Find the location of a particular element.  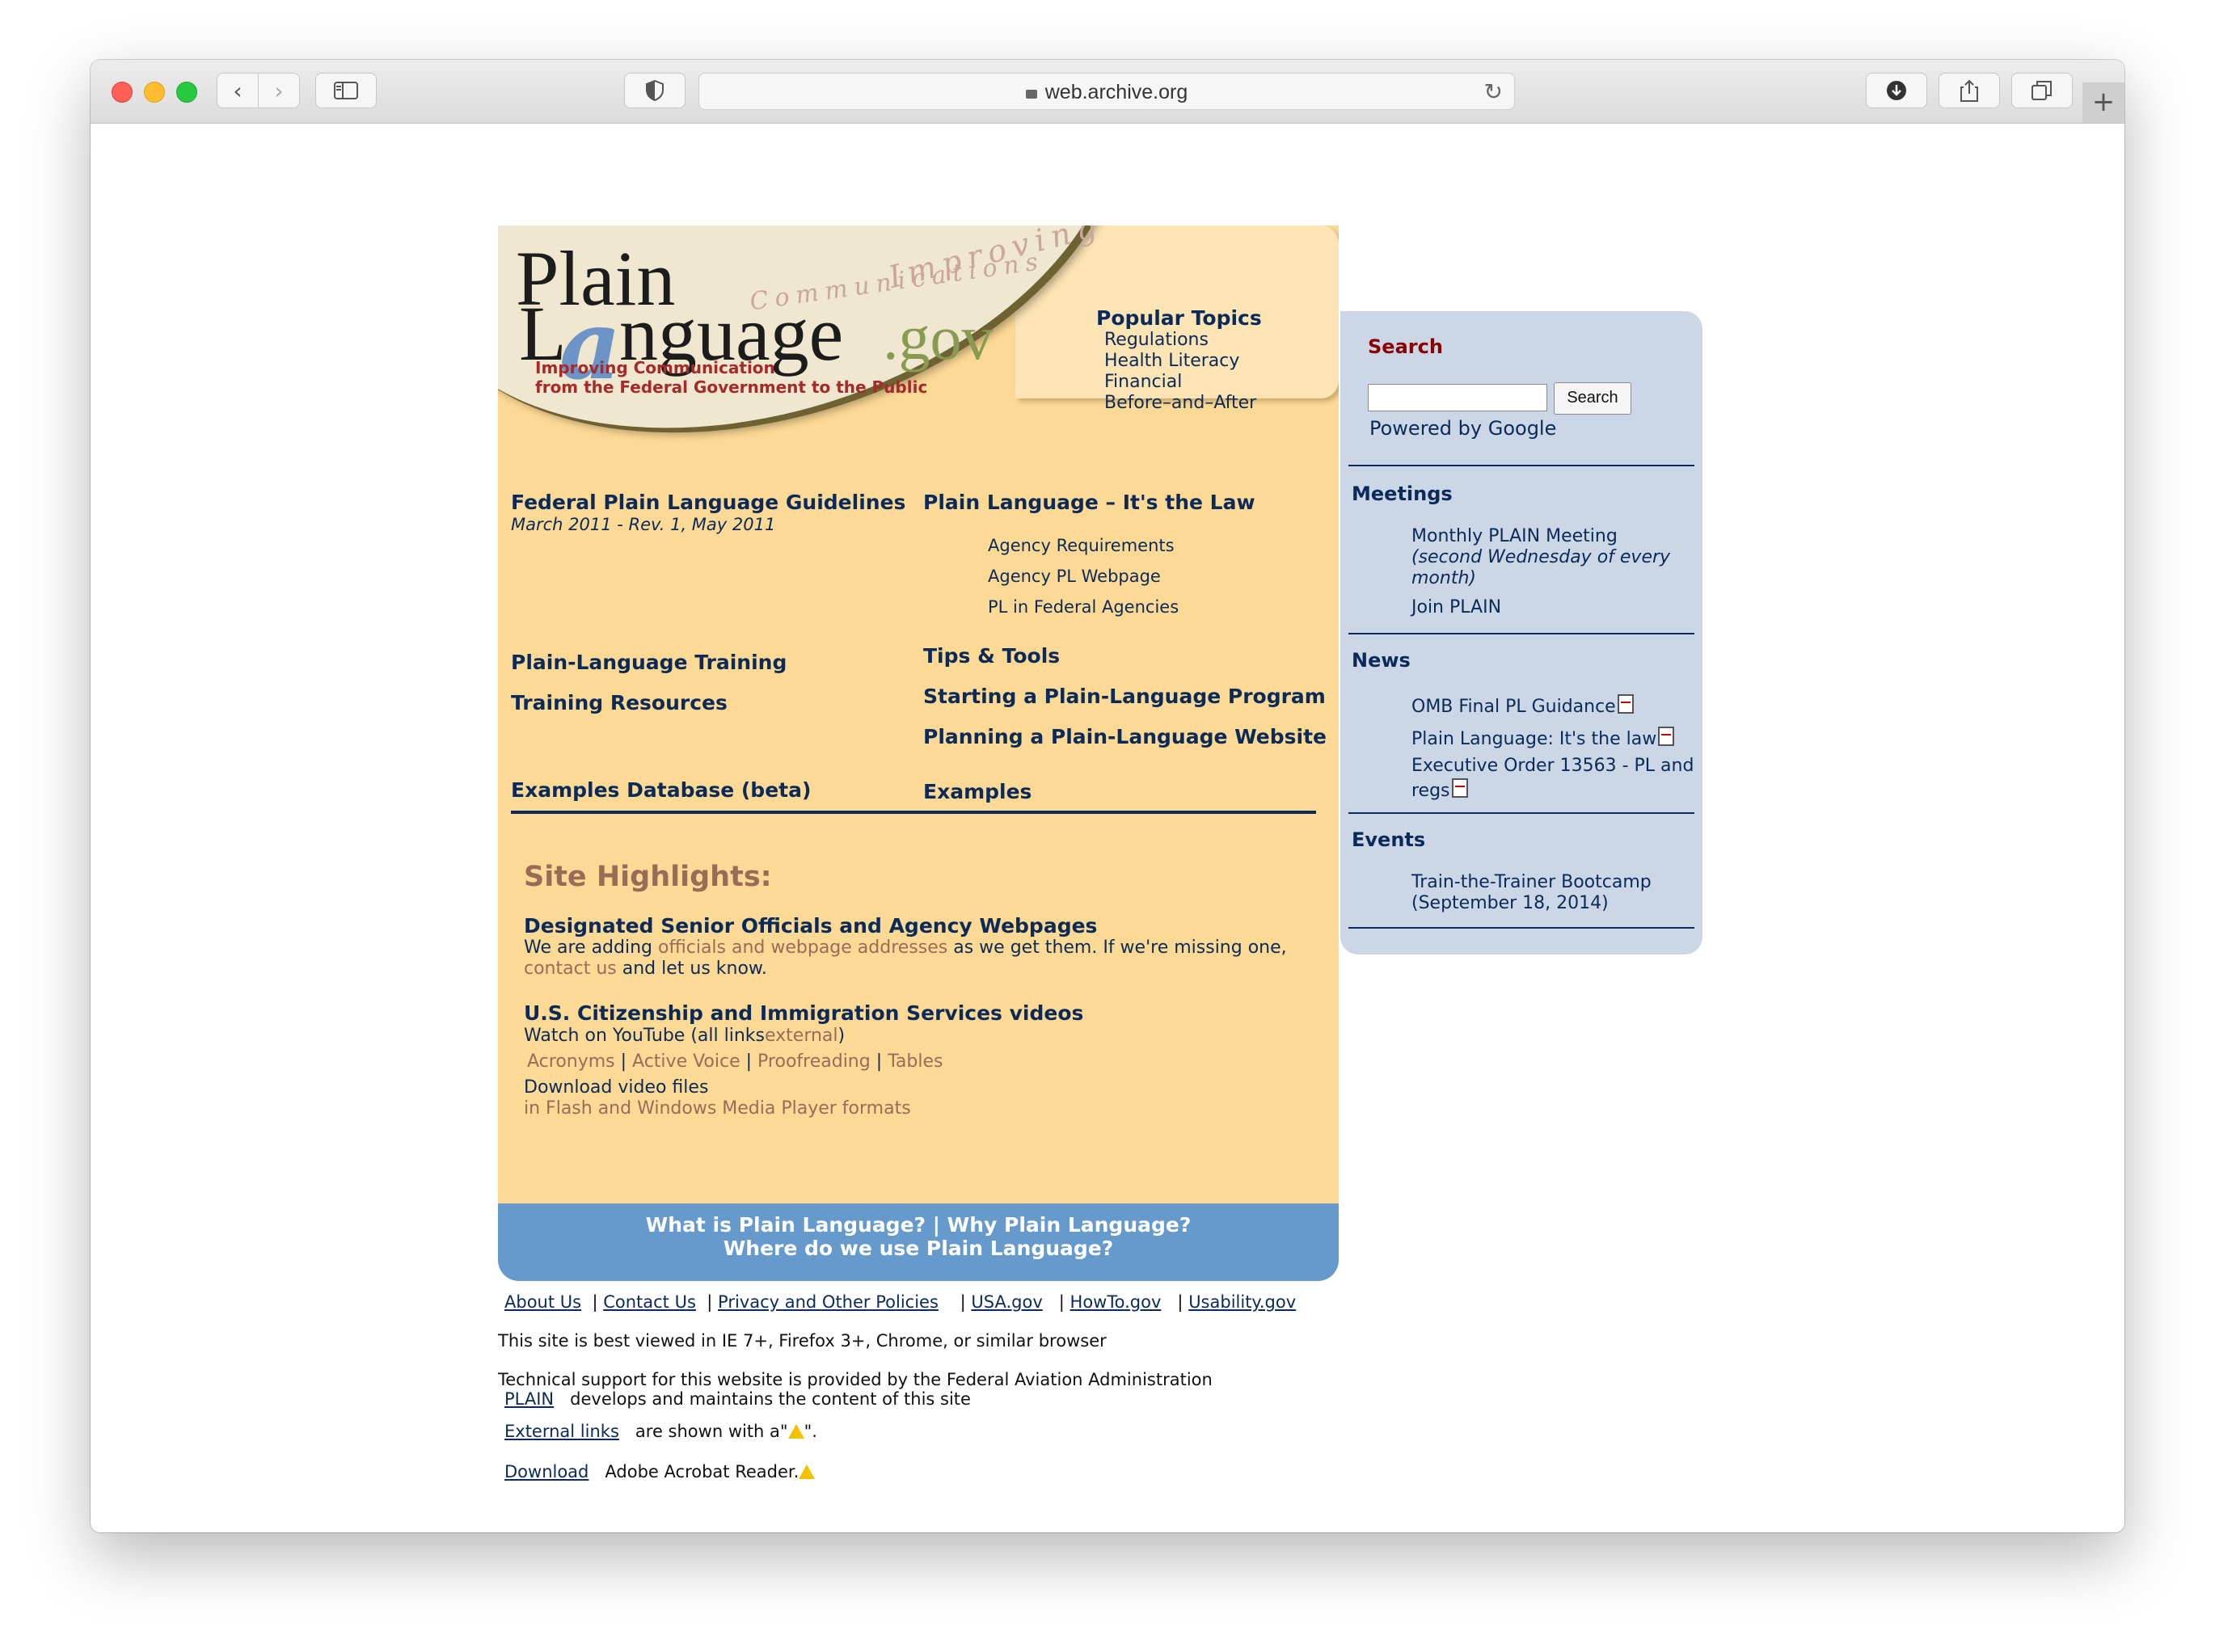

popular-topics-heading: Popular Topics is located at coordinates (1179, 318).